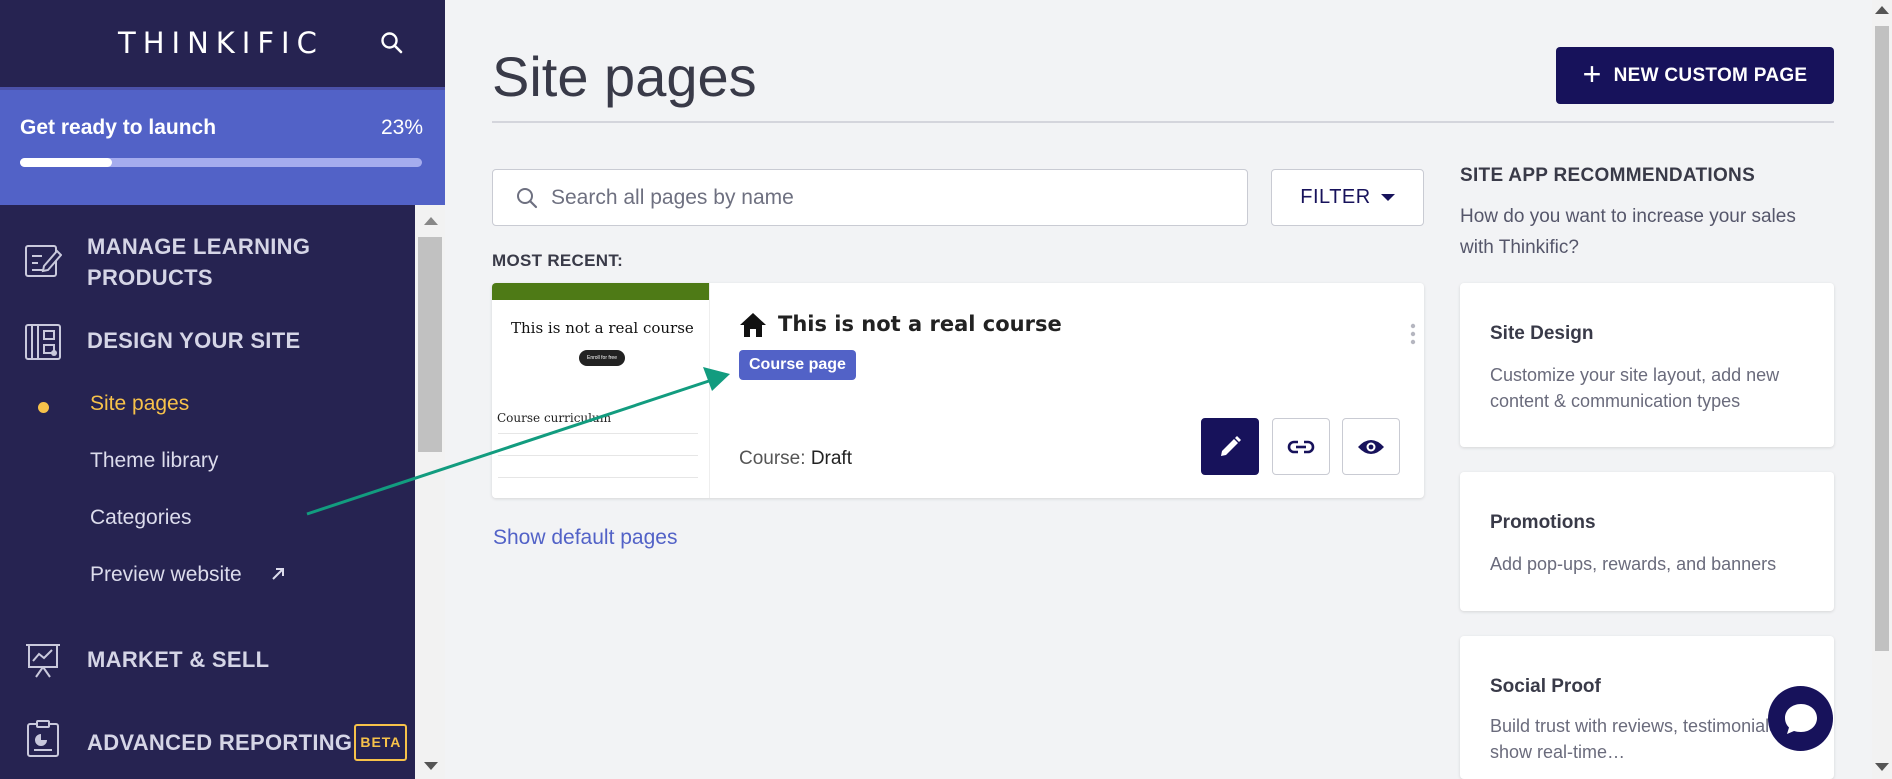 The image size is (1892, 779). I want to click on course-status-value: Draft, so click(831, 458).